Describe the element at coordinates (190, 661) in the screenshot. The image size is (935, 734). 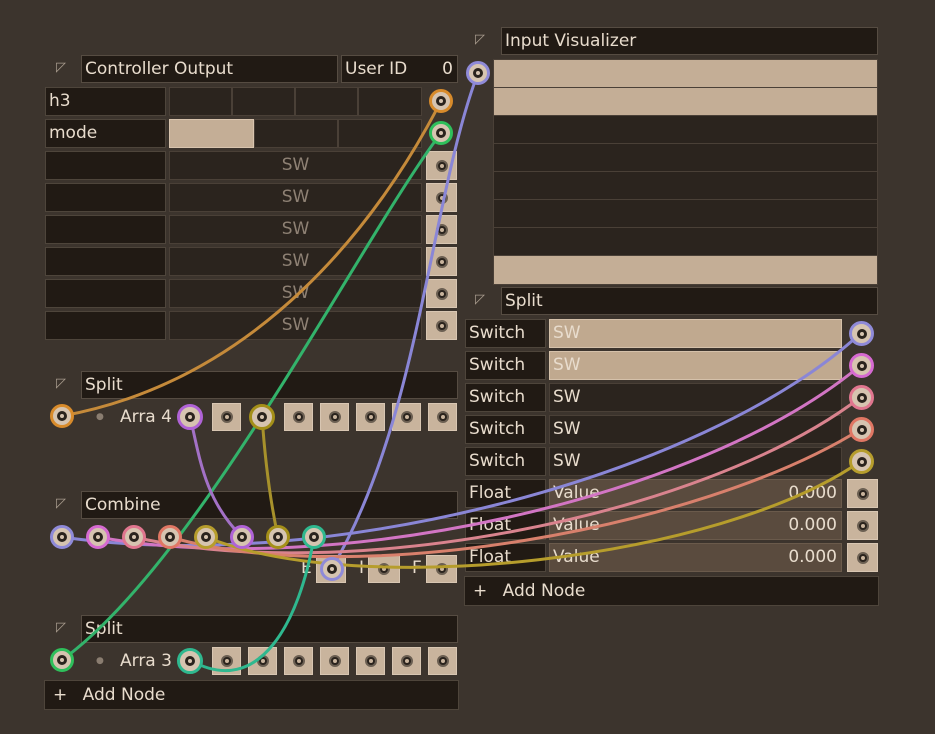
I see `split-b-port-1-teal` at that location.